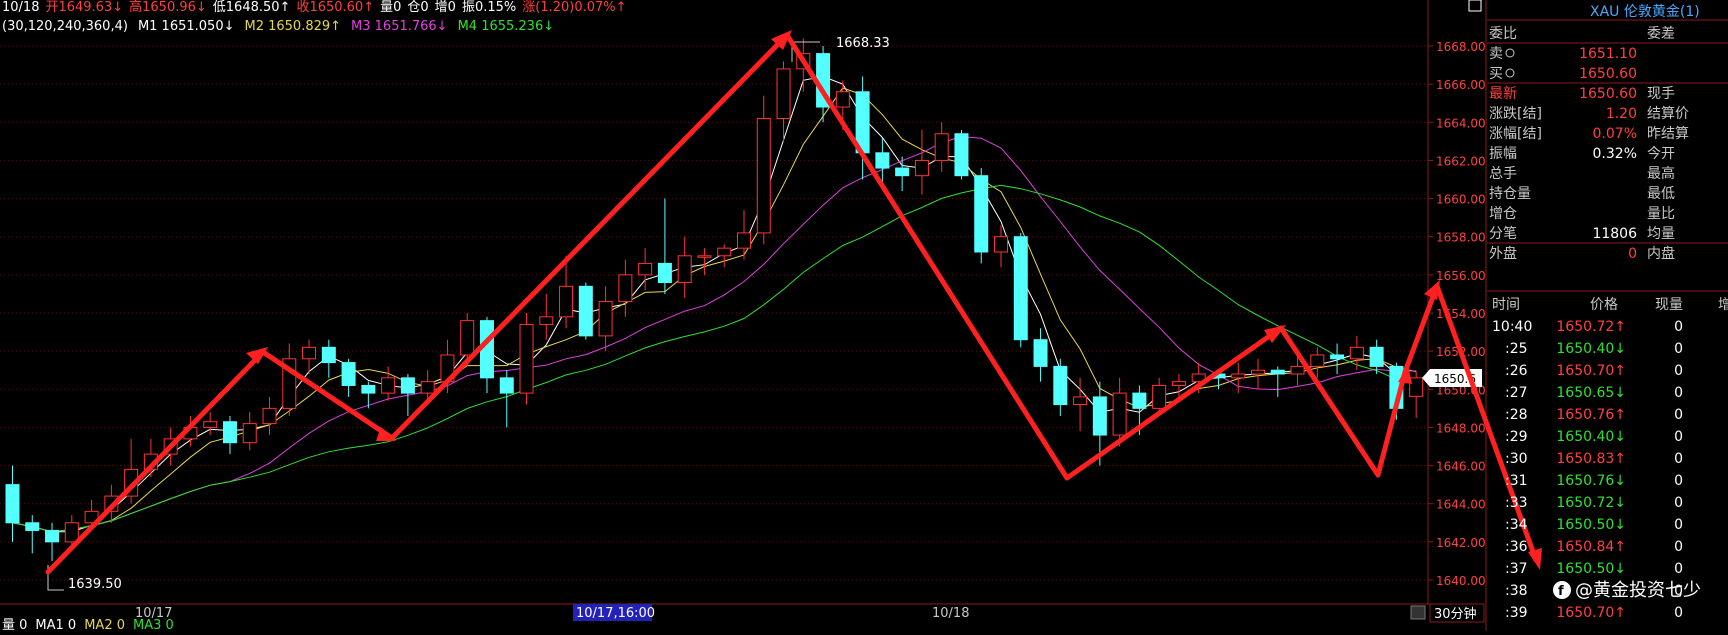  Describe the element at coordinates (1632, 254) in the screenshot. I see `quote-value: 0` at that location.